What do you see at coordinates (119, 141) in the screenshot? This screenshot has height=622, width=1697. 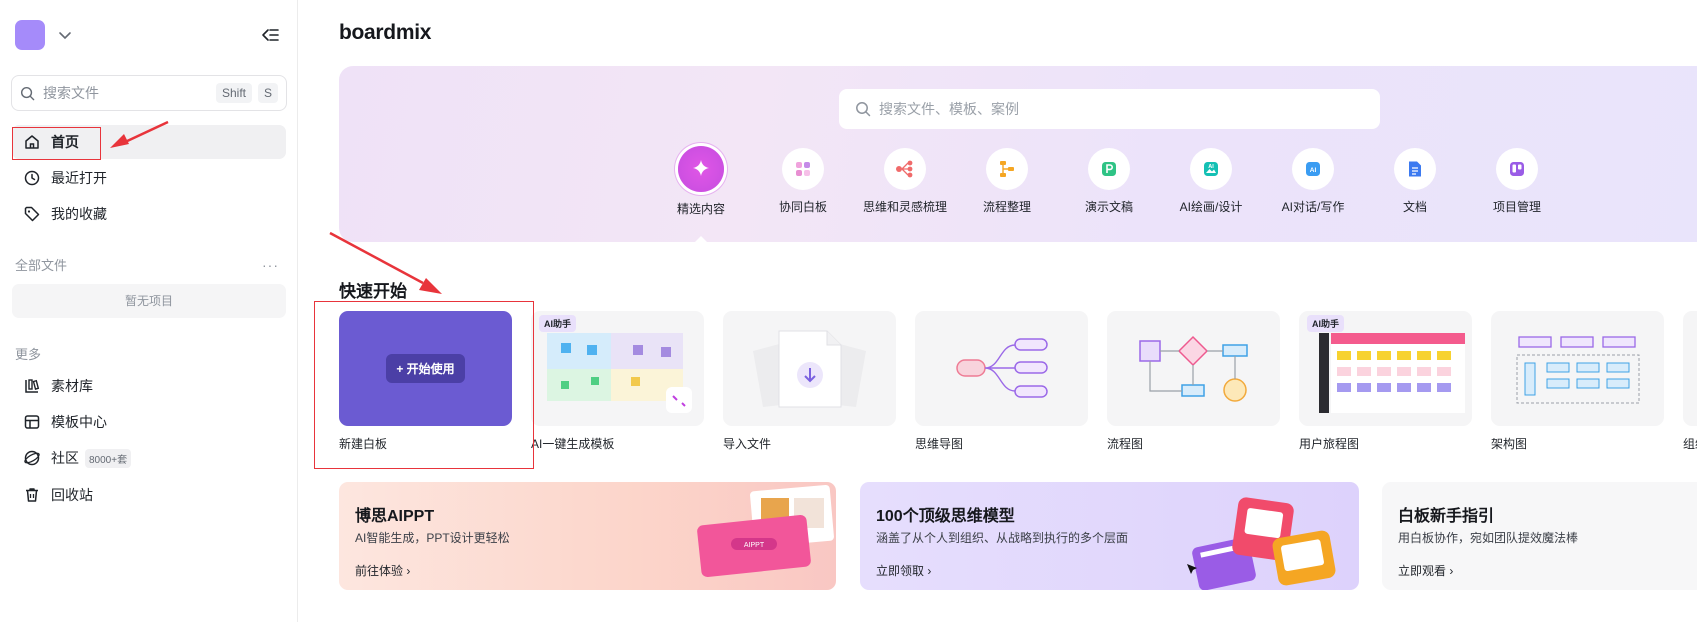 I see `annotation-arrow-home` at bounding box center [119, 141].